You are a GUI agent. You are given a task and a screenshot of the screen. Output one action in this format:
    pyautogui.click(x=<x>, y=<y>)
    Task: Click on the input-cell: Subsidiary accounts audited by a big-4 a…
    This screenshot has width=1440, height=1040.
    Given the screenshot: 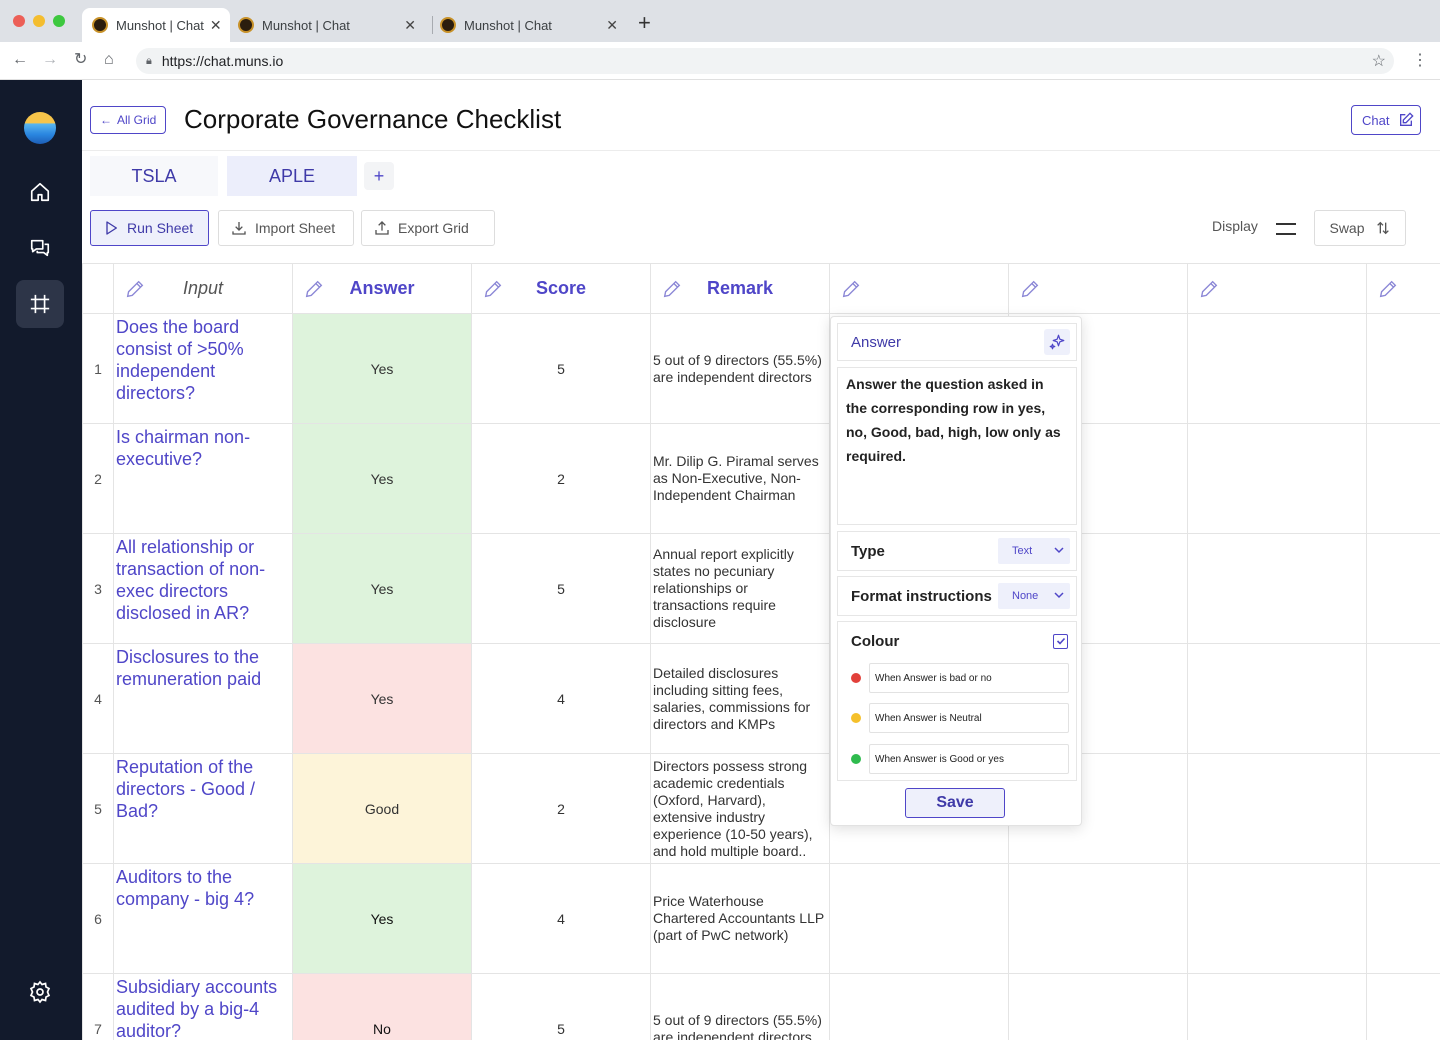 What is the action you would take?
    pyautogui.click(x=203, y=1006)
    